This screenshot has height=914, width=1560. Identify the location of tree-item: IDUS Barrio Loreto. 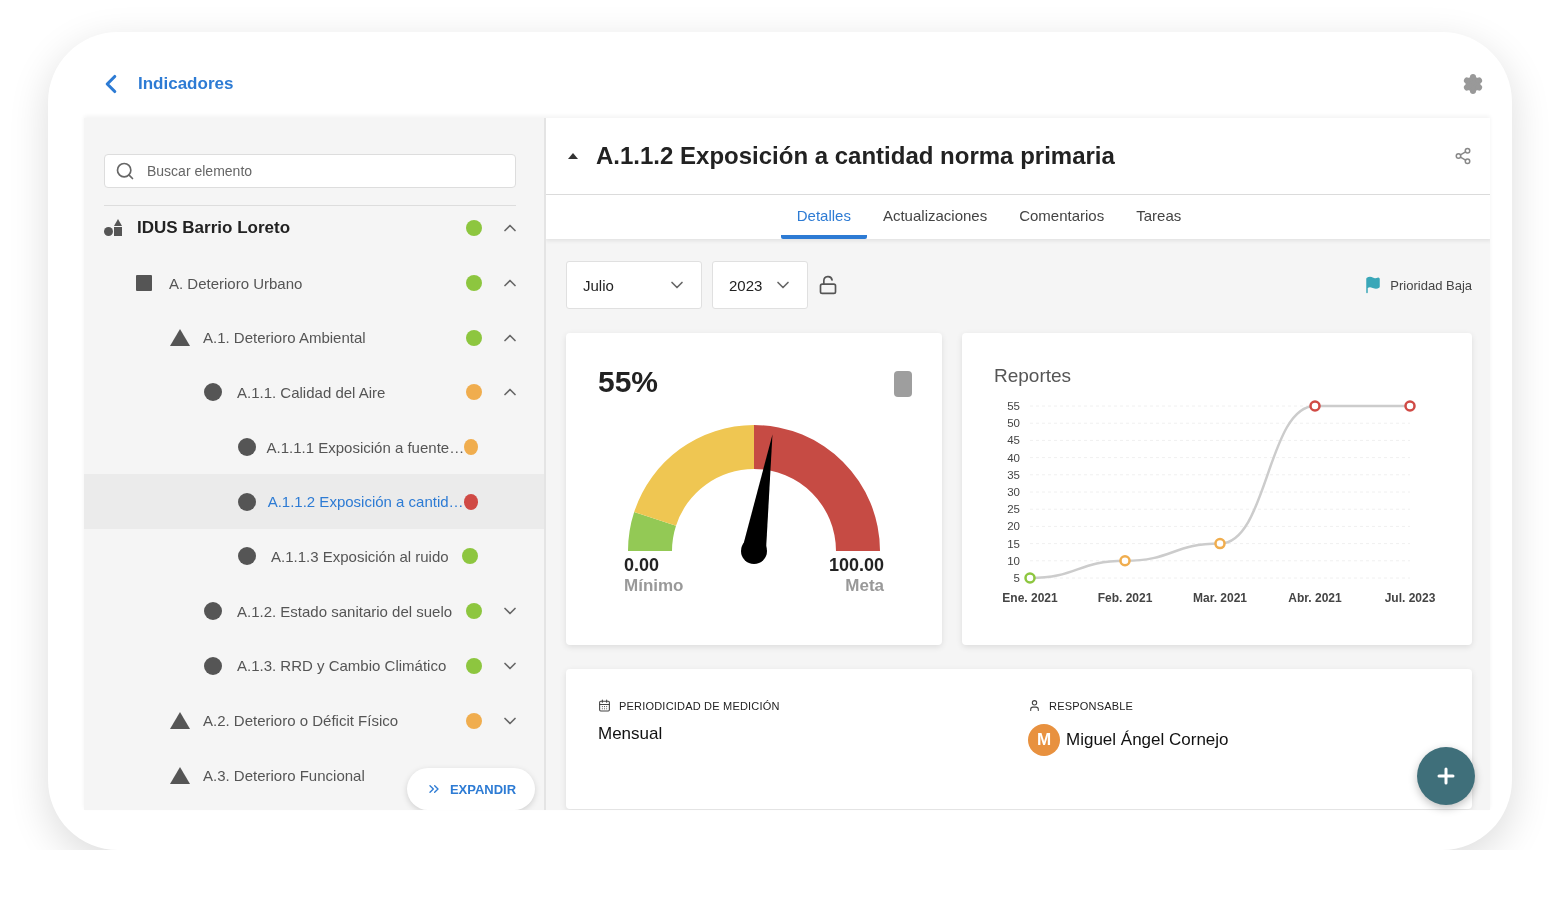
(314, 228).